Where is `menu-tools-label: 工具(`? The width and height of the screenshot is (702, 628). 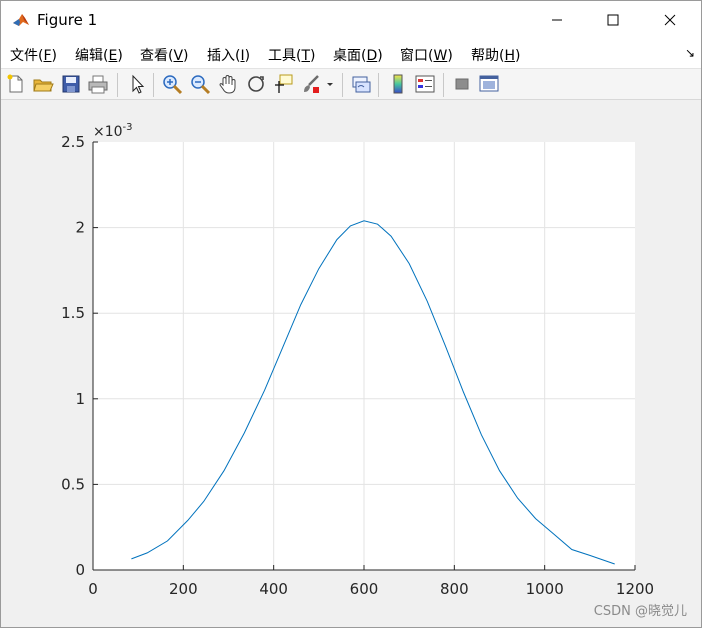 menu-tools-label: 工具( is located at coordinates (285, 56).